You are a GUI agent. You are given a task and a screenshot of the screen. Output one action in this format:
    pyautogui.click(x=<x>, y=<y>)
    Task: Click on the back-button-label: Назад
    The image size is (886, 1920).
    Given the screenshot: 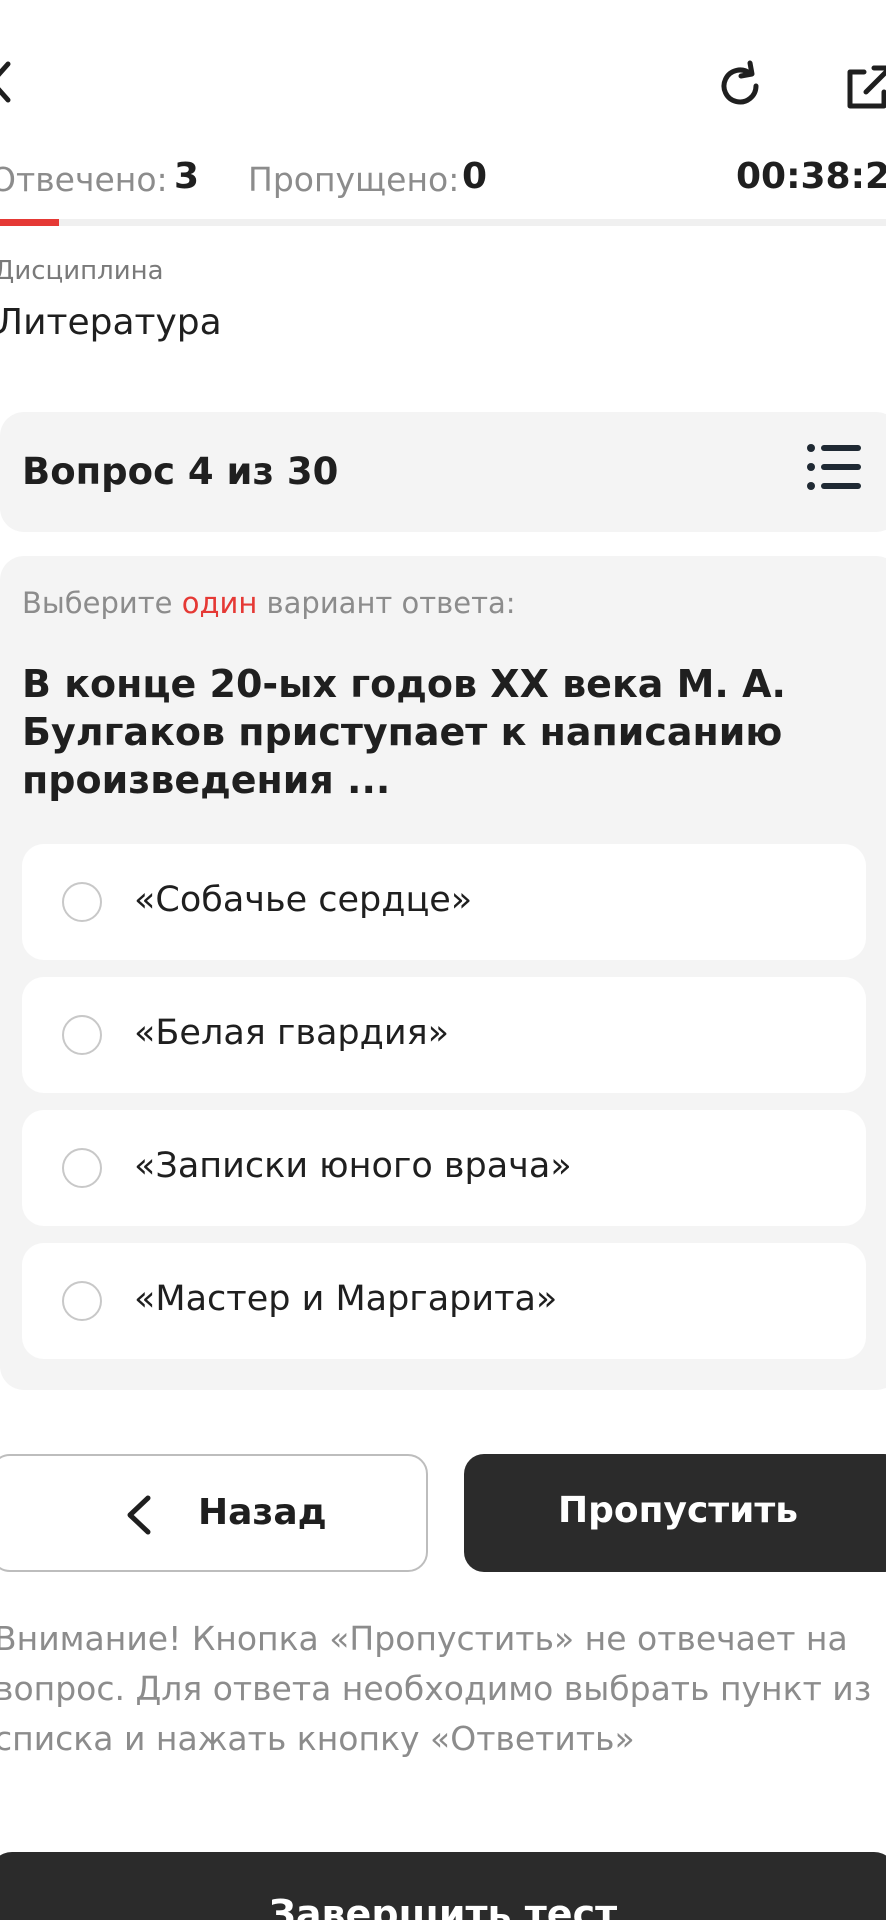 What is the action you would take?
    pyautogui.click(x=262, y=1512)
    